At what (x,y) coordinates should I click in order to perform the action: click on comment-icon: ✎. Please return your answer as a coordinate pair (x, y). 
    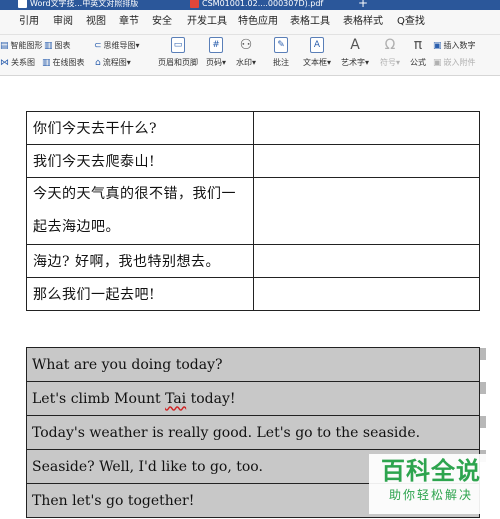
    Looking at the image, I should click on (281, 45).